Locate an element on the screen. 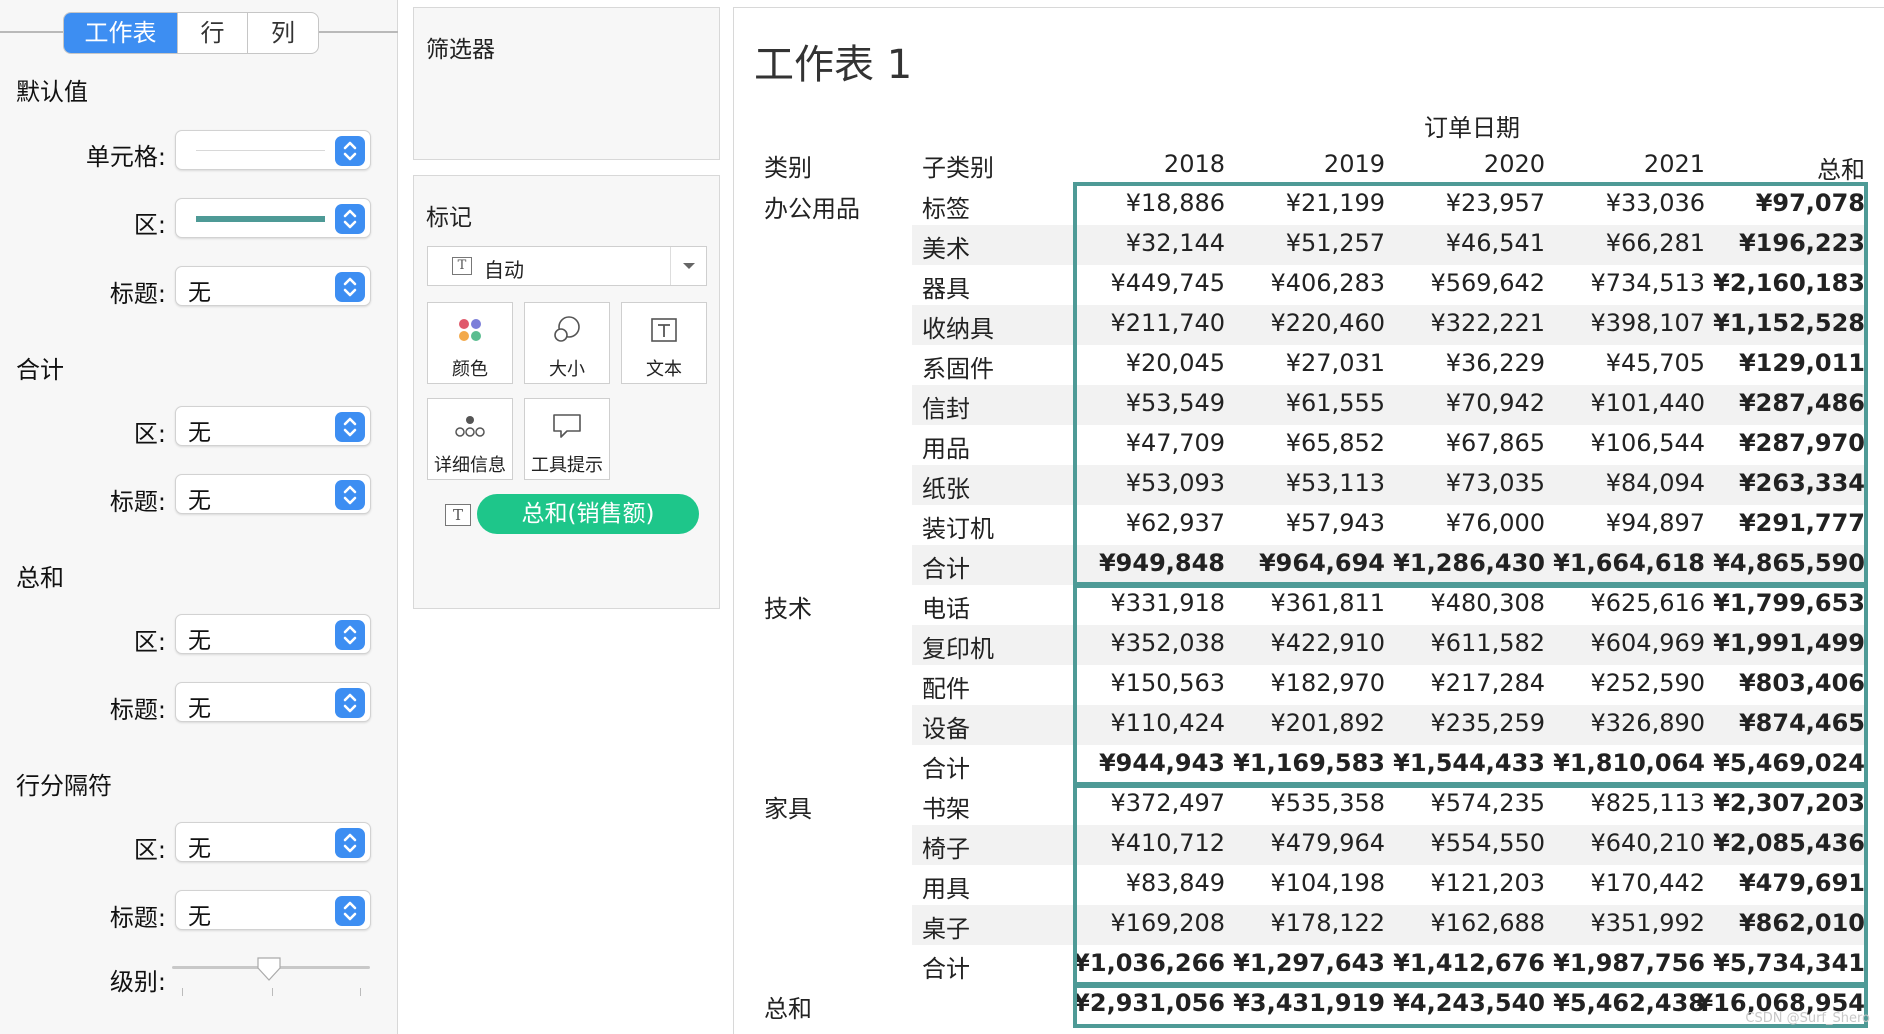 This screenshot has width=1884, height=1034. format-tabs: 工作表 行 列 is located at coordinates (191, 33).